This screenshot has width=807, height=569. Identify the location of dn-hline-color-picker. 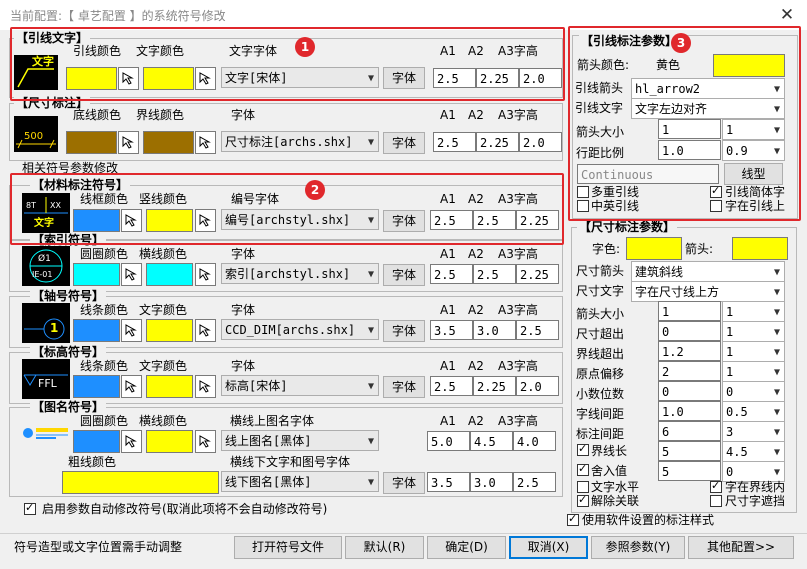
(205, 441).